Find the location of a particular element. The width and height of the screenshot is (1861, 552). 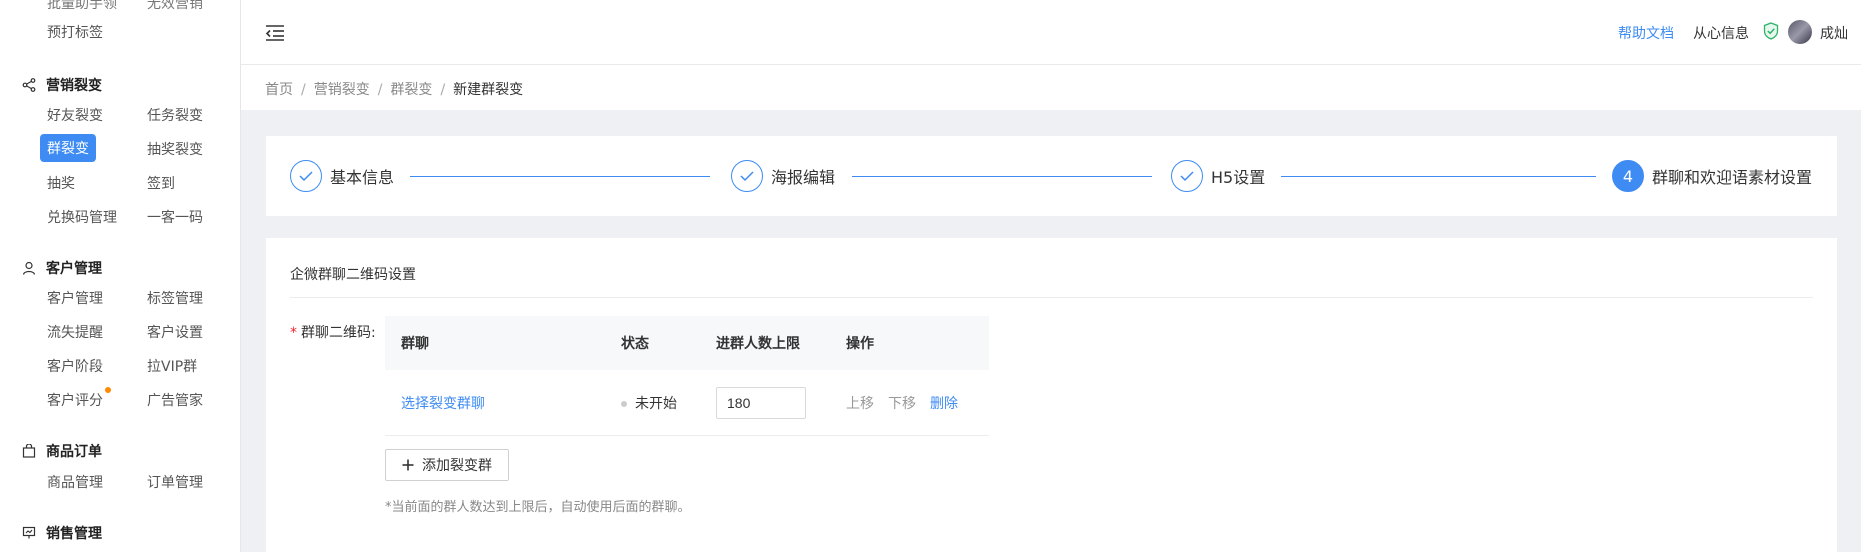

sidebar-item-pre-tag: 预打标签 is located at coordinates (75, 32).